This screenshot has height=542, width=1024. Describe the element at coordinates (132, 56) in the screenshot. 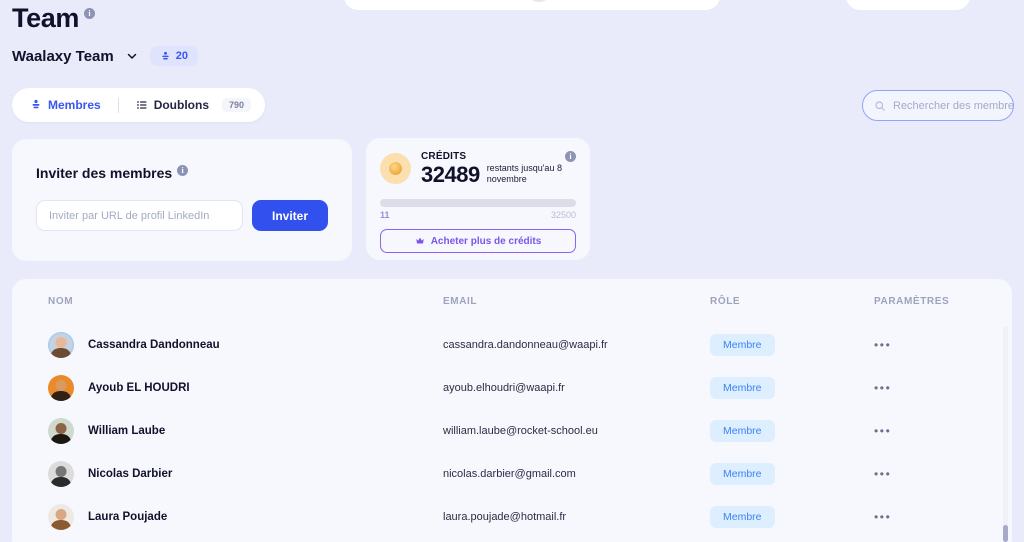

I see `chevron-down-icon` at that location.